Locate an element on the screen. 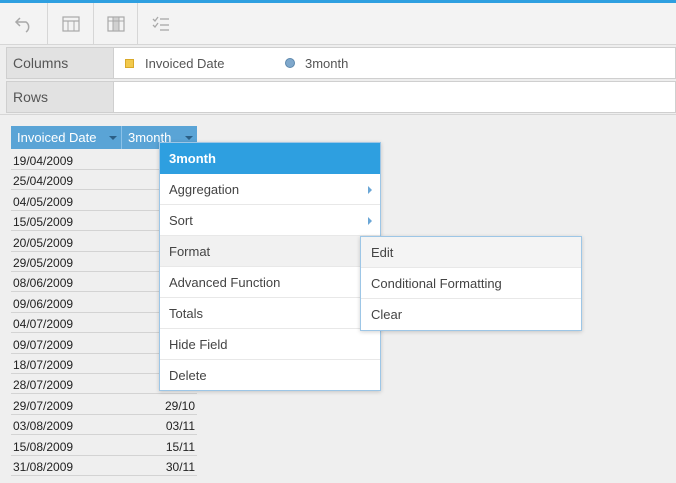 This screenshot has height=483, width=676. menu-item-aggregation: Aggregation is located at coordinates (270, 189).